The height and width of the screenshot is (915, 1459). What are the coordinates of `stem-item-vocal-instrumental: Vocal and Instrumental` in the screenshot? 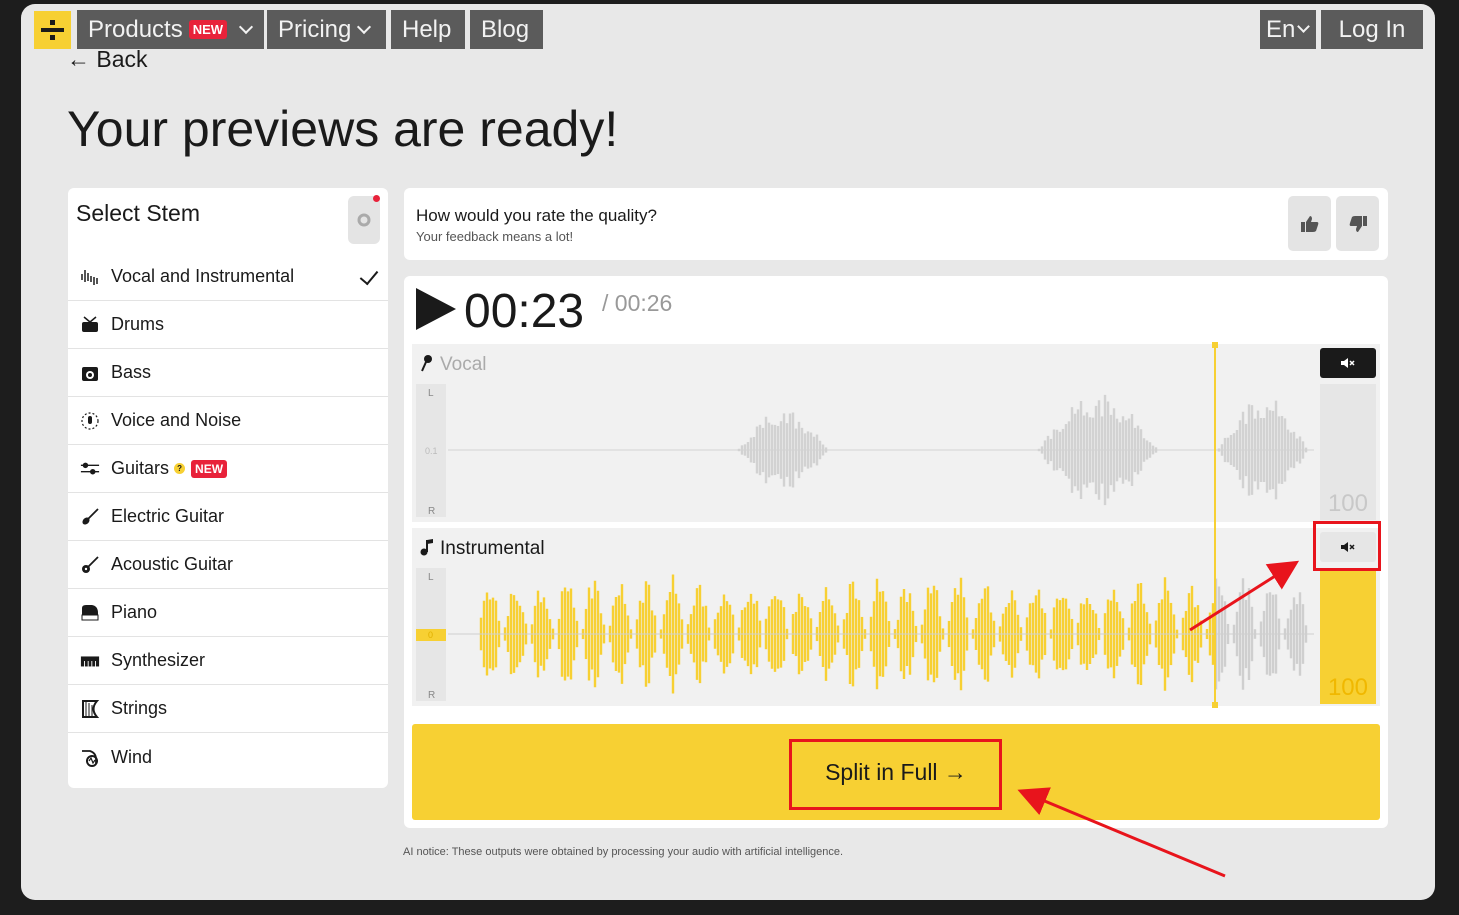 It's located at (228, 277).